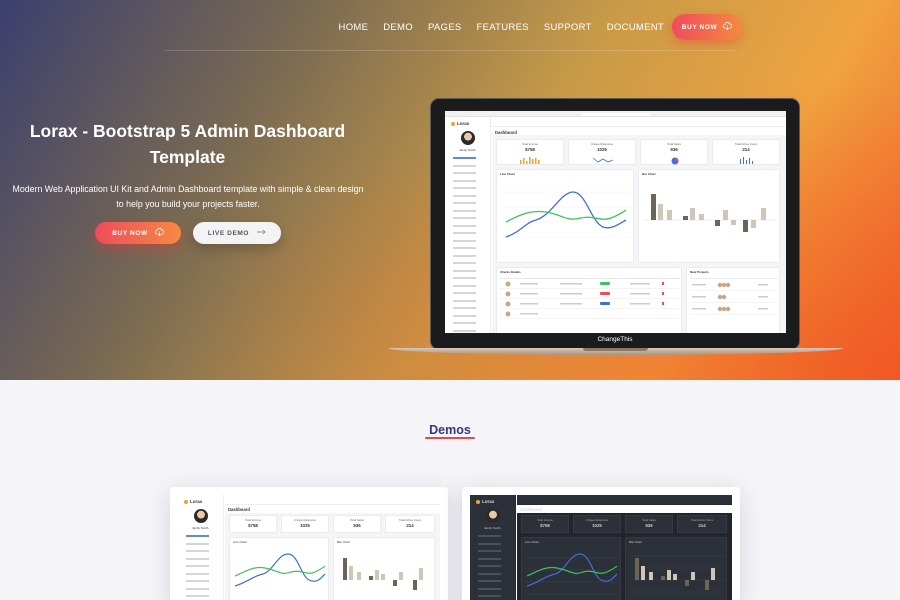  I want to click on live-demo-label: LIVE DEMO, so click(228, 233).